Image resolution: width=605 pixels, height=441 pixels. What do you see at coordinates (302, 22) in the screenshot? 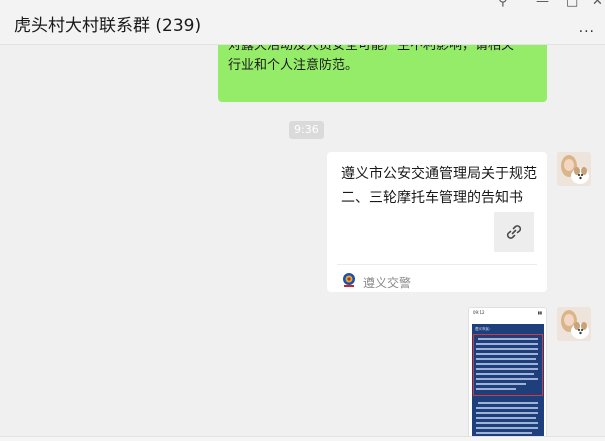
I see `chat-header: 虎头村大村联系群 (239) ⚲ — □ ✕ ···` at bounding box center [302, 22].